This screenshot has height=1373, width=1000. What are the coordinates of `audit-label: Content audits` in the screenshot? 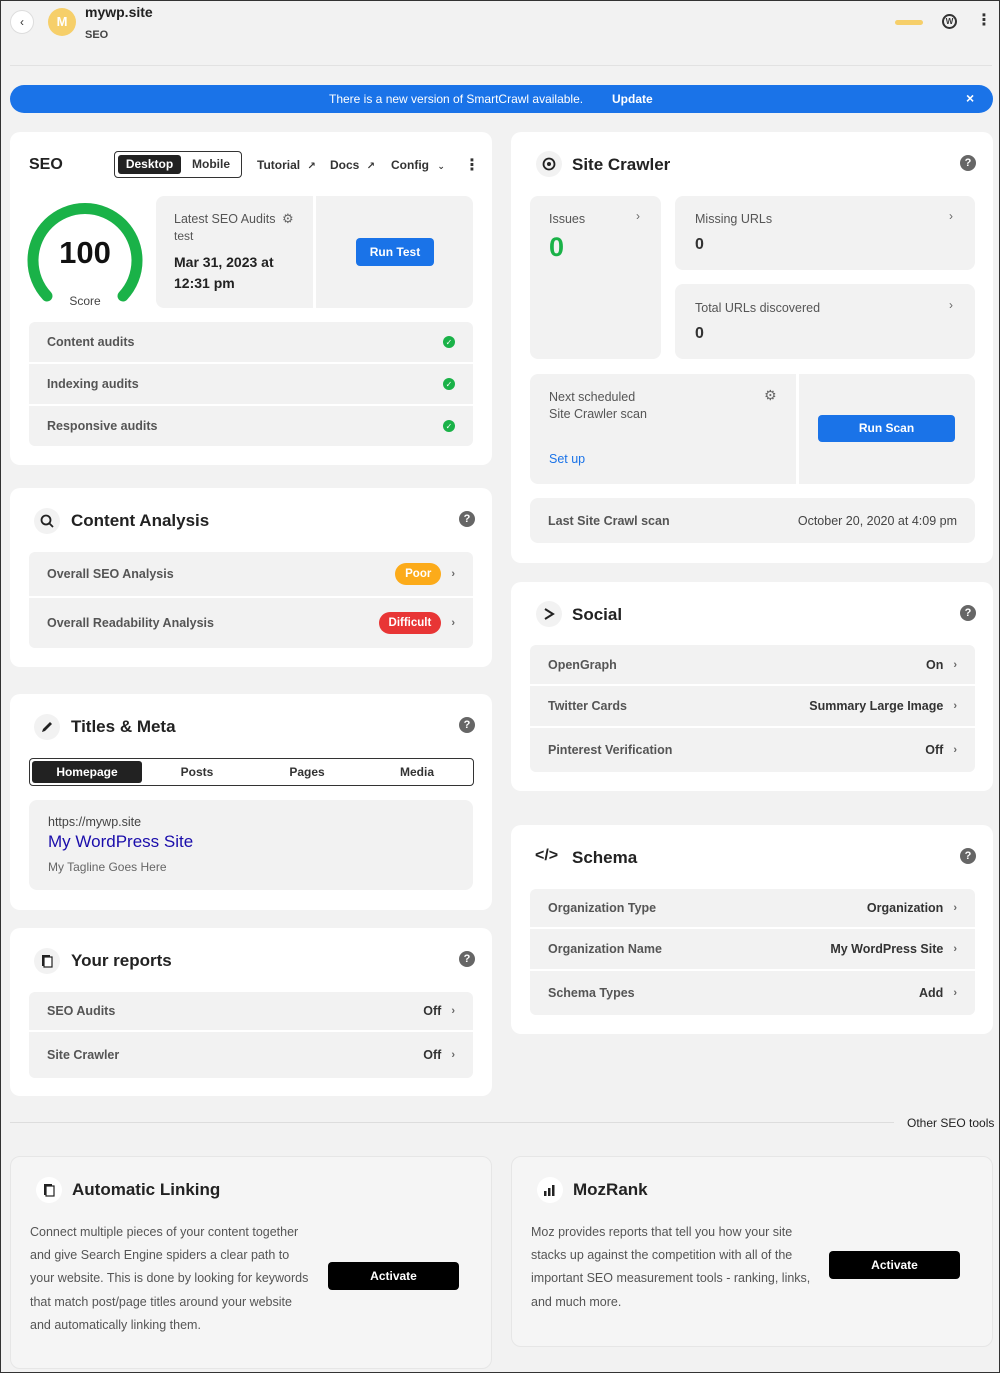 It's located at (91, 342).